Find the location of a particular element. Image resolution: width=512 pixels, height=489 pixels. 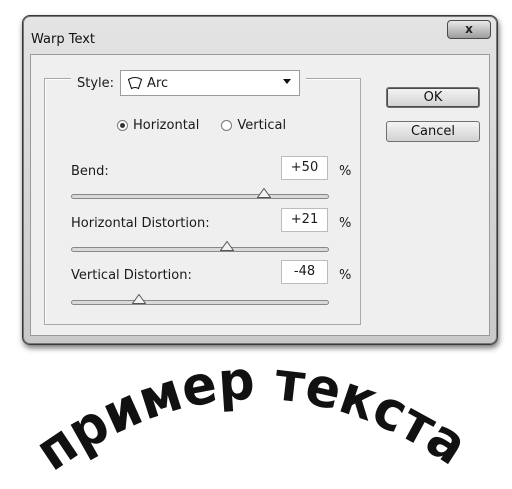

bend-slider-thumb is located at coordinates (264, 193).